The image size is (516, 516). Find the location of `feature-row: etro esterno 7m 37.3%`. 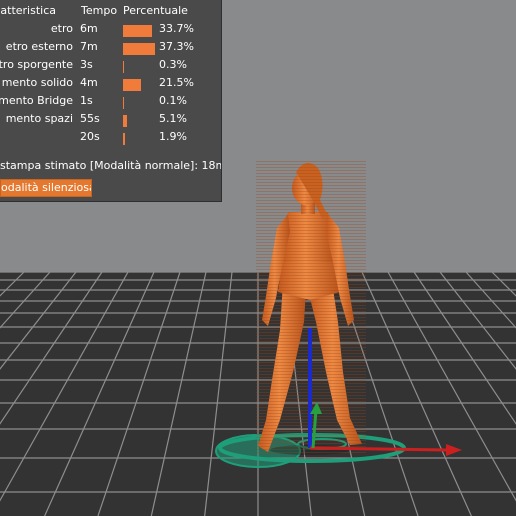

feature-row: etro esterno 7m 37.3% is located at coordinates (110, 49).